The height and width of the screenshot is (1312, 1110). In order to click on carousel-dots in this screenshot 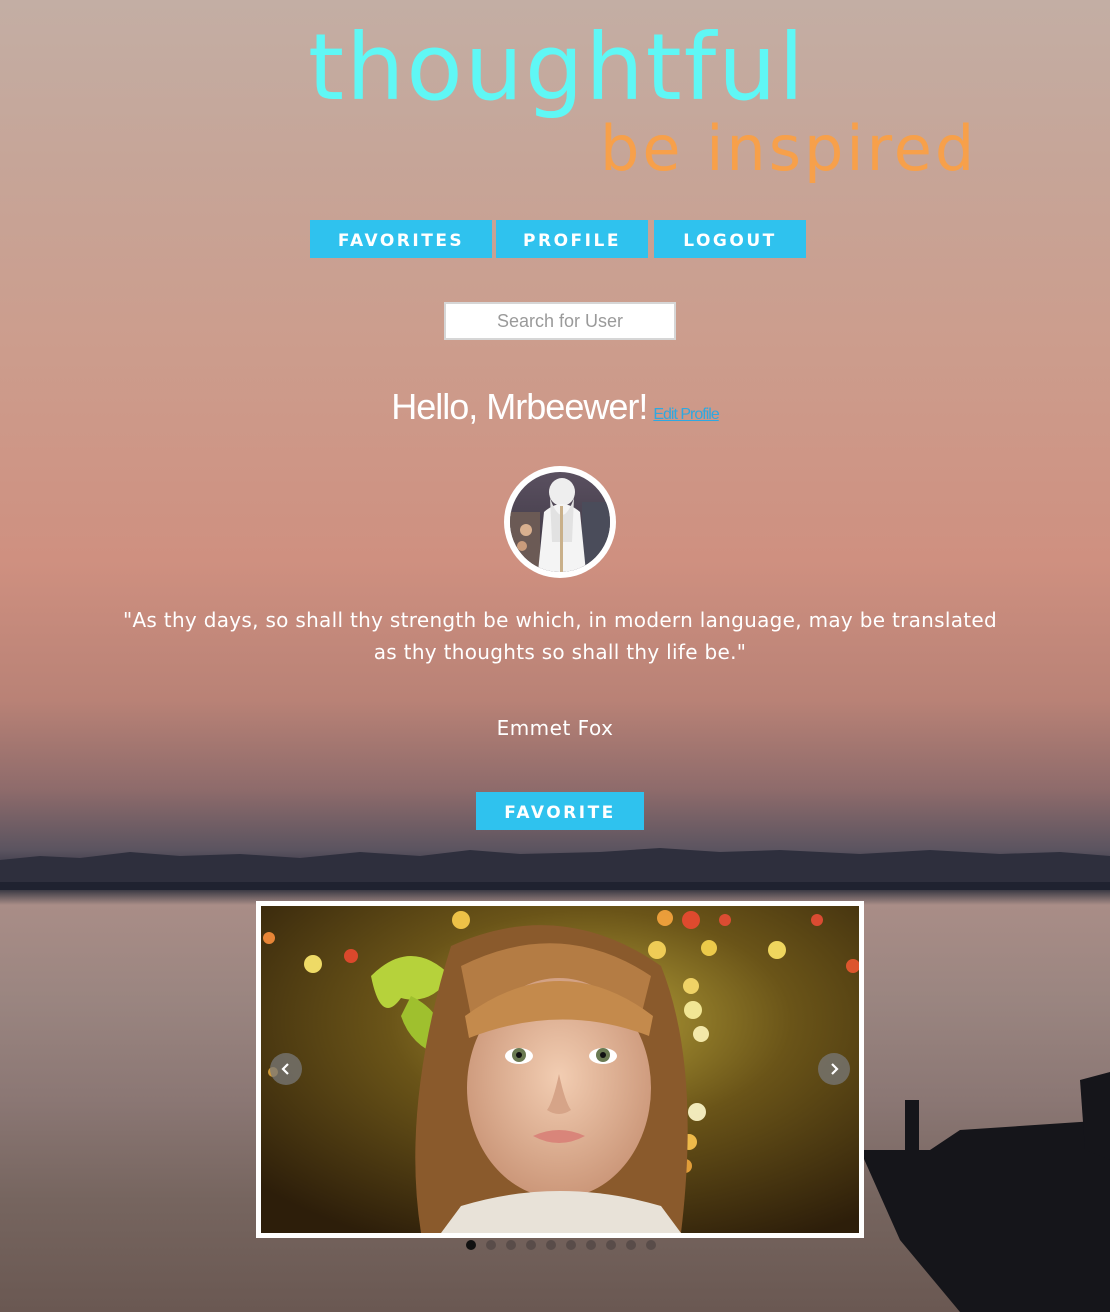, I will do `click(566, 1245)`.